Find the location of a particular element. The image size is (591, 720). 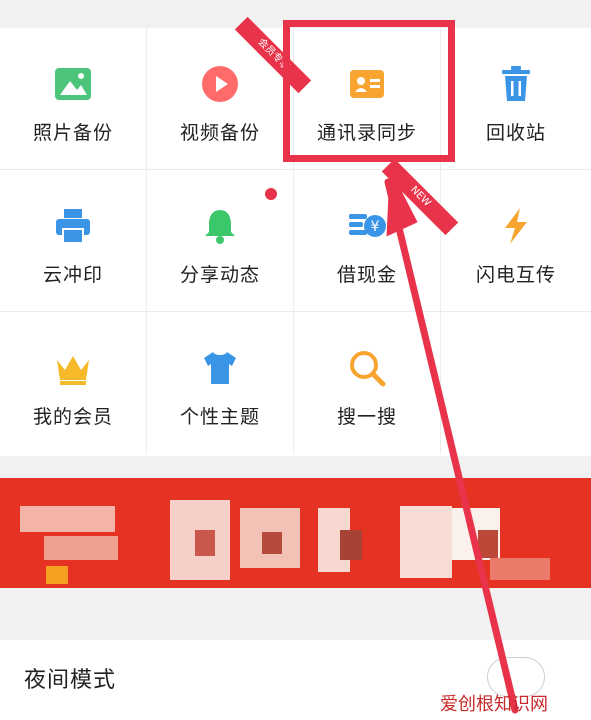

membership-label: 我的会员 is located at coordinates (72, 417).